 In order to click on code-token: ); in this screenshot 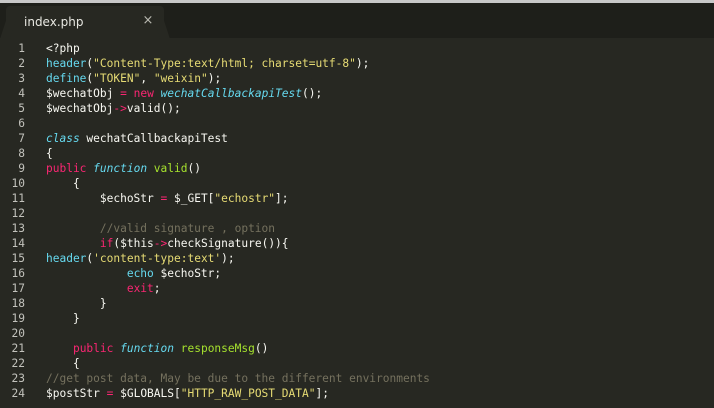, I will do `click(214, 78)`.